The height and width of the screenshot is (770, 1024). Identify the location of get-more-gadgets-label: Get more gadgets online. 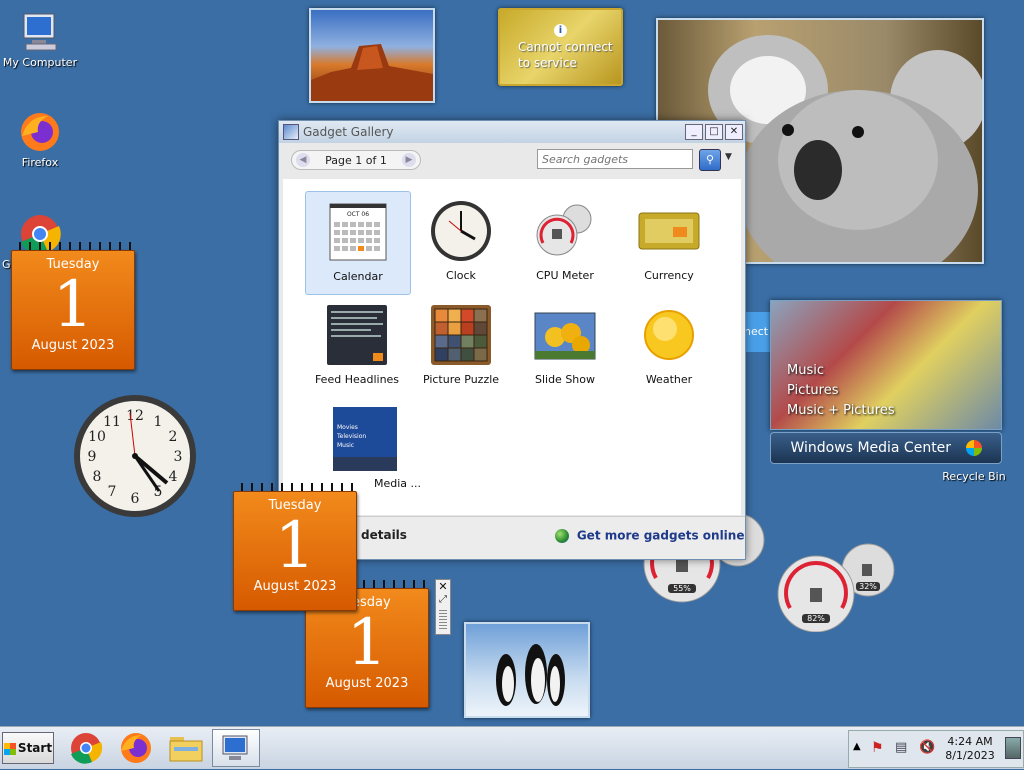
(660, 535).